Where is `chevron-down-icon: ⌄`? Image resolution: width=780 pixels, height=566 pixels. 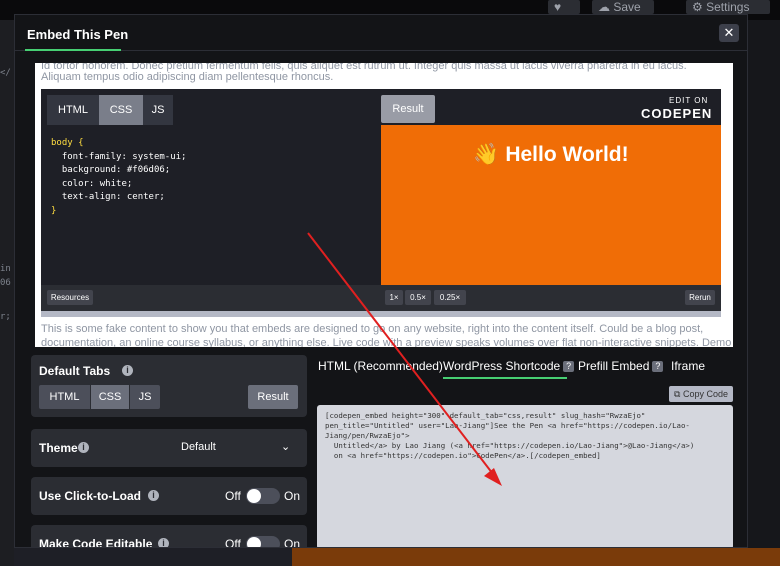
chevron-down-icon: ⌄ is located at coordinates (285, 446).